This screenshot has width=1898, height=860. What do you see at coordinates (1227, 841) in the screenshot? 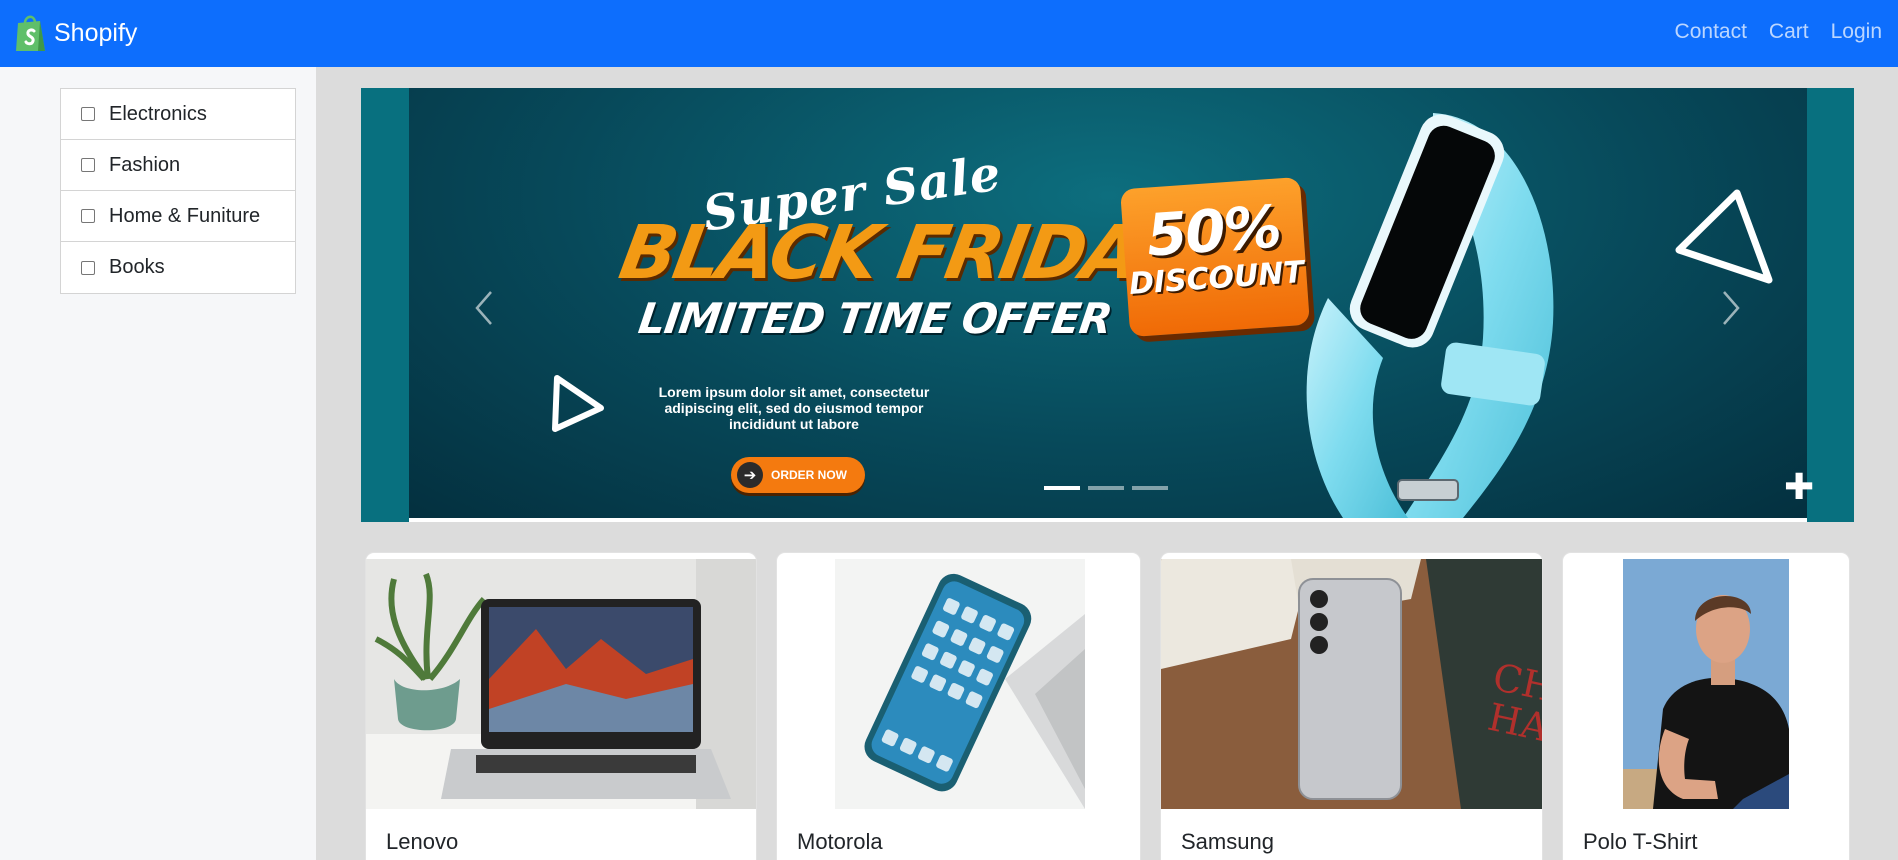
I see `product-title: Samsung` at bounding box center [1227, 841].